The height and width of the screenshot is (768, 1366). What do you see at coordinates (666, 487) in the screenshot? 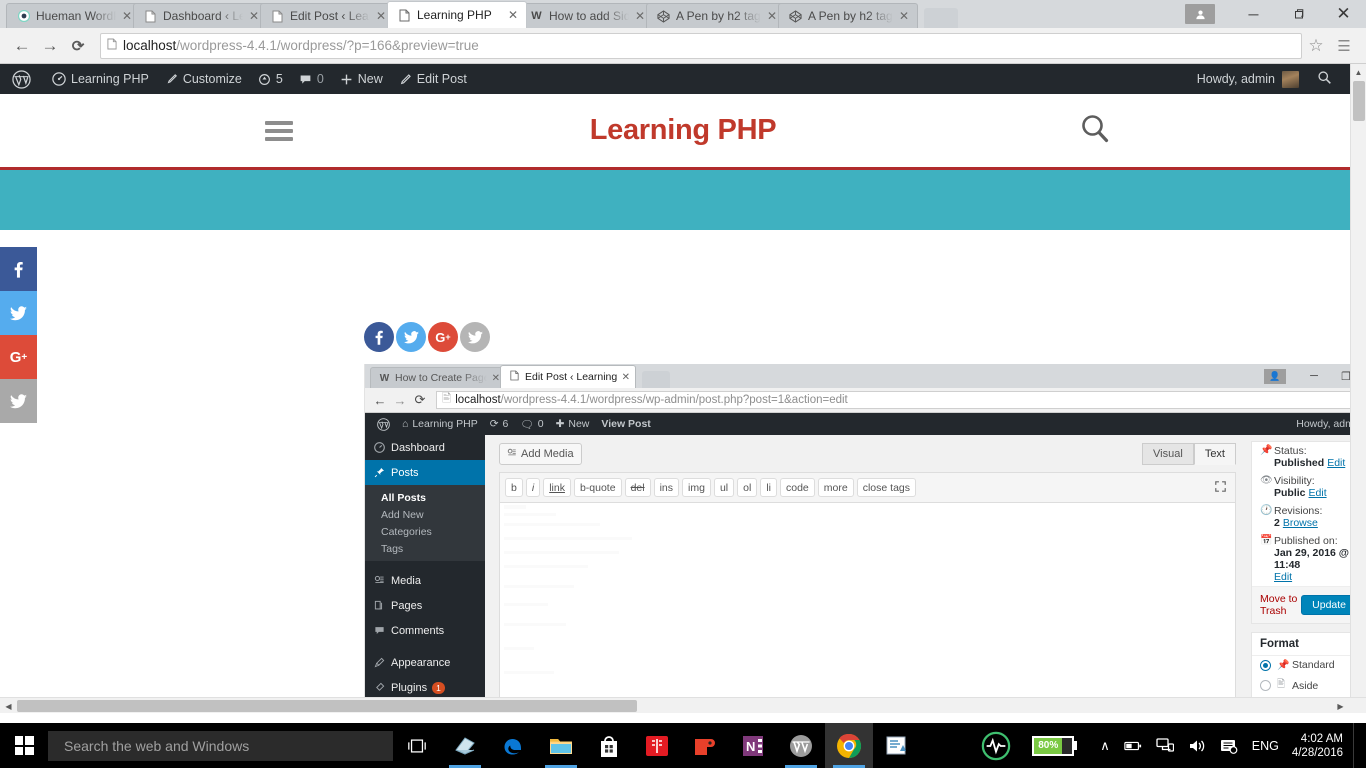
I see `qt-ins: ins` at bounding box center [666, 487].